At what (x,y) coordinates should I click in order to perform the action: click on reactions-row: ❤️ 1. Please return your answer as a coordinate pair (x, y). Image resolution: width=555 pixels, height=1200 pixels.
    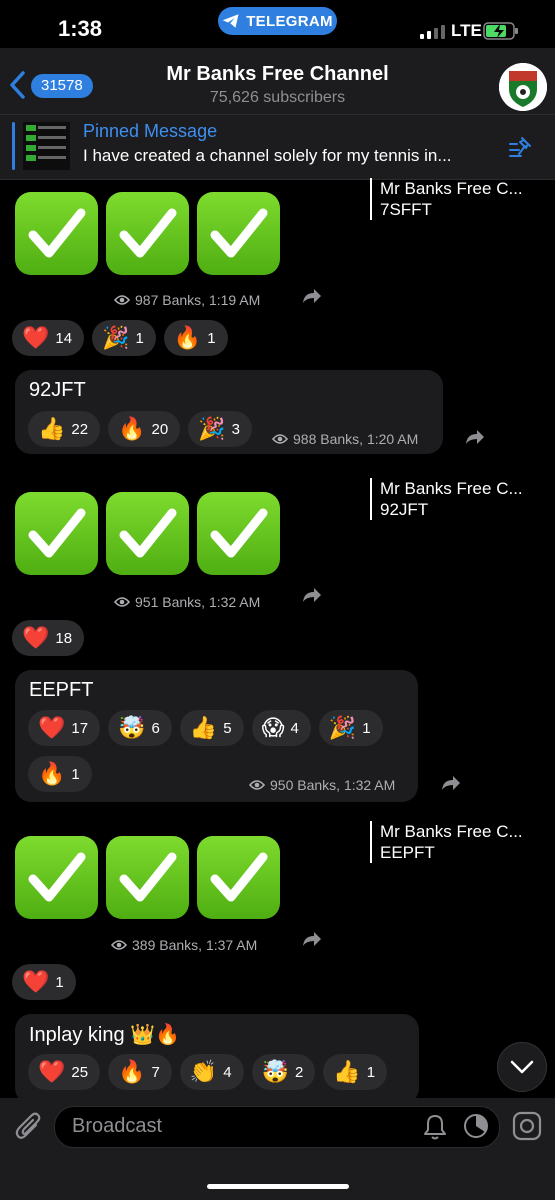
    Looking at the image, I should click on (44, 982).